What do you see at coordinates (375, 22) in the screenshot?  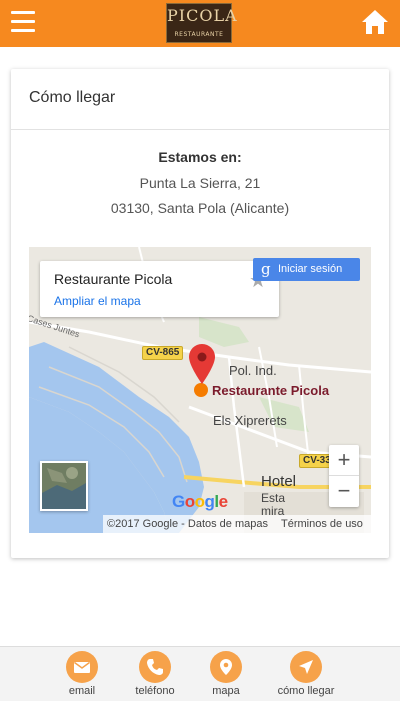 I see `home-icon` at bounding box center [375, 22].